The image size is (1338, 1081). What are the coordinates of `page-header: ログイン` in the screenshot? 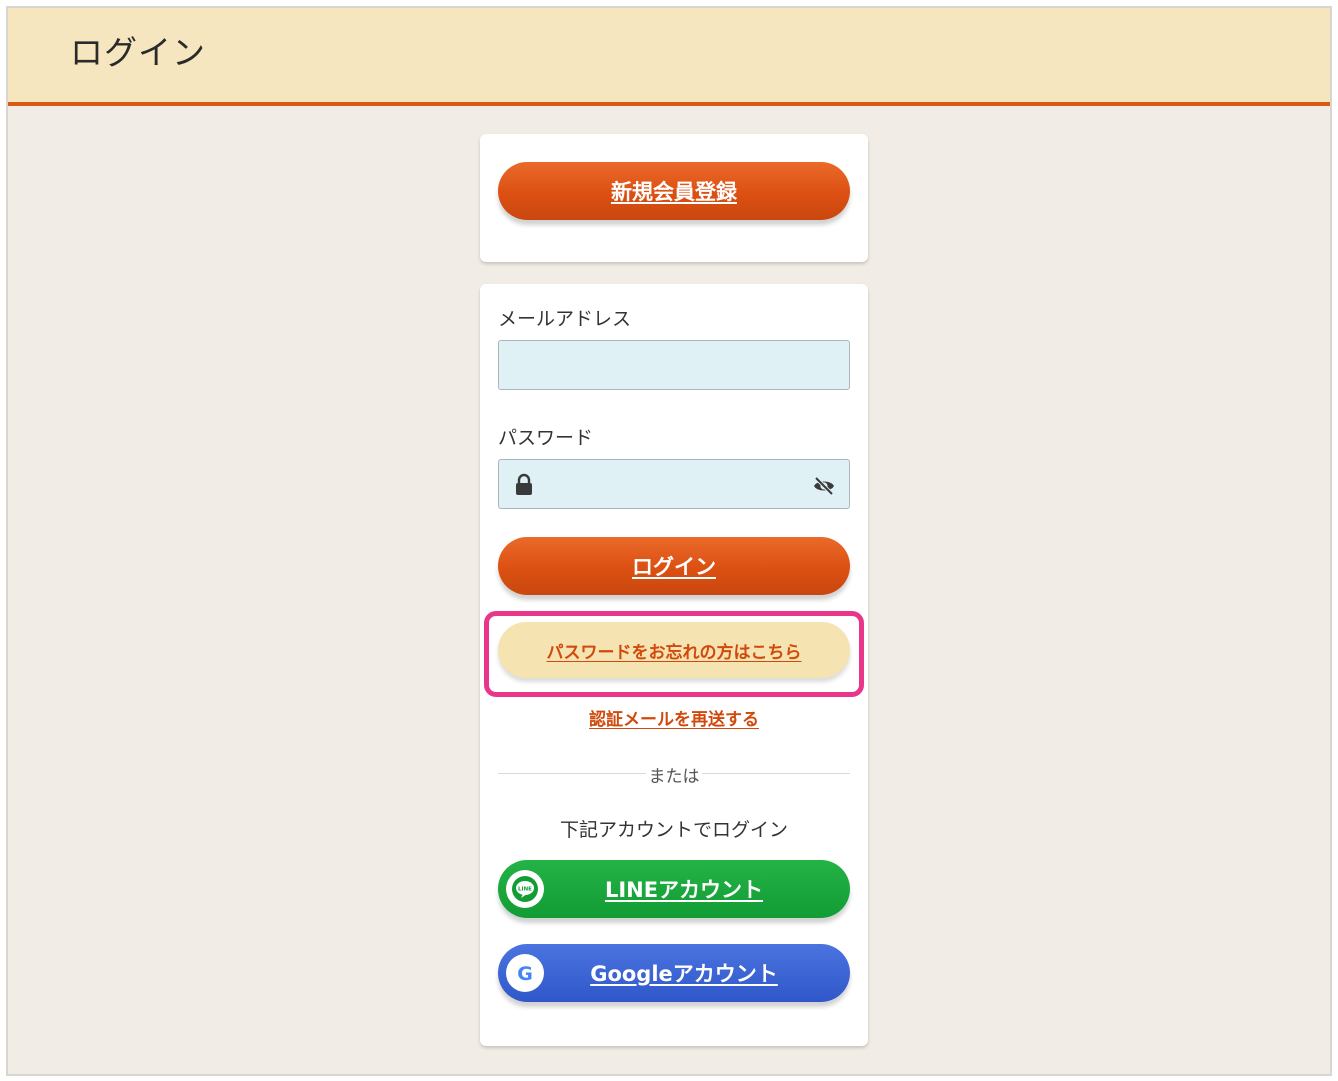 It's located at (669, 57).